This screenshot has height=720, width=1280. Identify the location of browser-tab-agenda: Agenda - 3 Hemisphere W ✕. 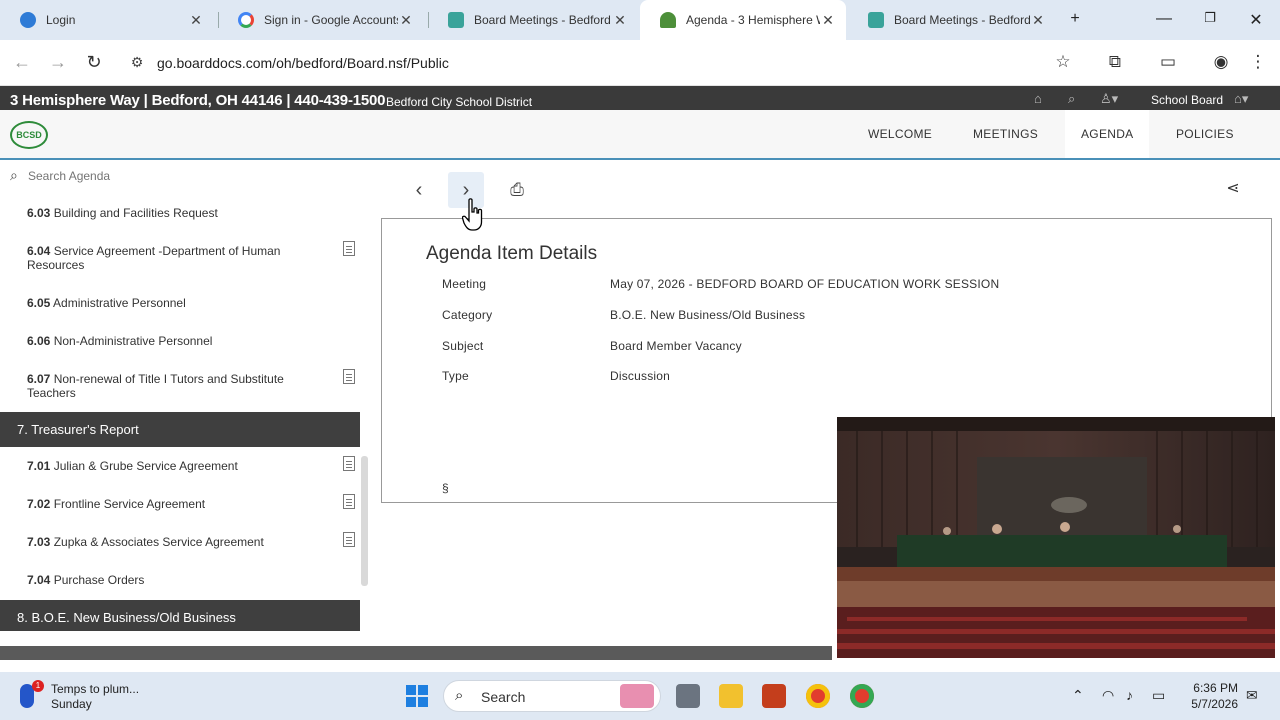
(743, 20).